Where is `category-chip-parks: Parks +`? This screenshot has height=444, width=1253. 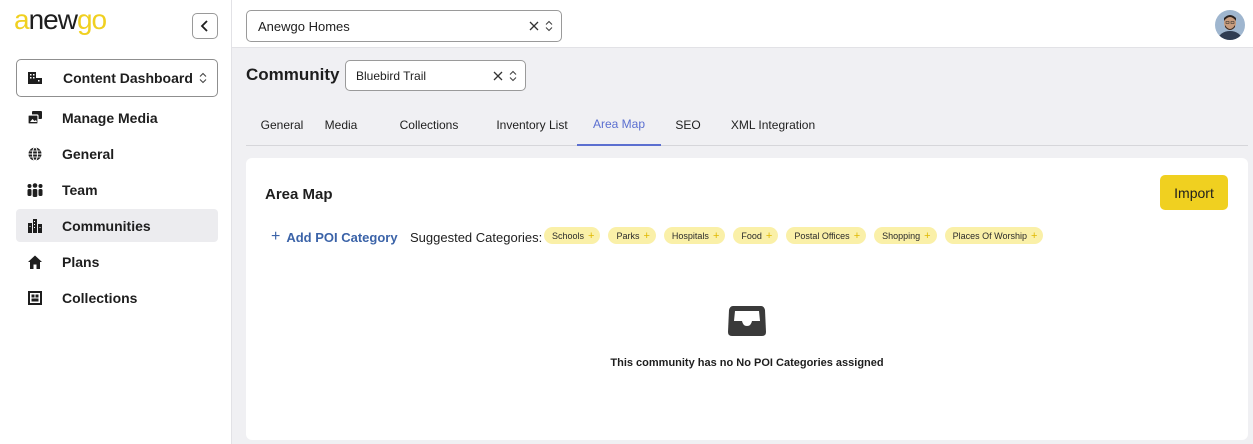
category-chip-parks: Parks + is located at coordinates (632, 235).